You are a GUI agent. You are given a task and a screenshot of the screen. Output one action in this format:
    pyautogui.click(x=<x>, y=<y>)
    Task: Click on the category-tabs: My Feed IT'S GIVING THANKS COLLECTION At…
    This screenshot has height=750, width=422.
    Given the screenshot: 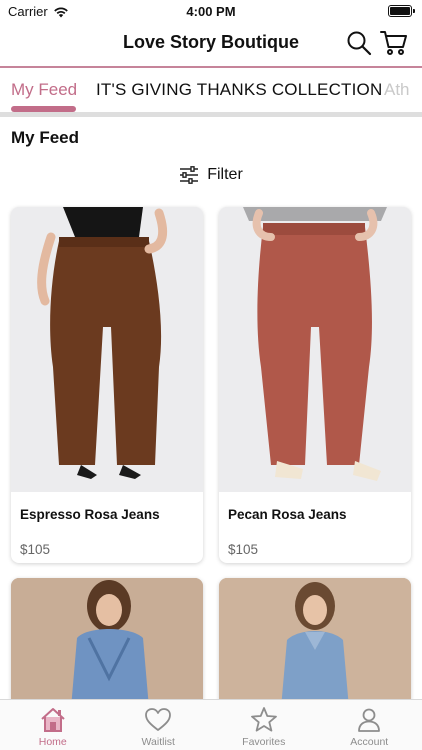 What is the action you would take?
    pyautogui.click(x=211, y=89)
    